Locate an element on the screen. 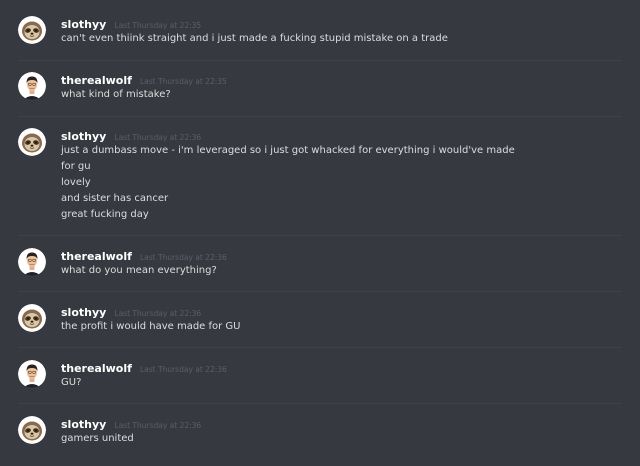  message-text: lovely is located at coordinates (76, 182).